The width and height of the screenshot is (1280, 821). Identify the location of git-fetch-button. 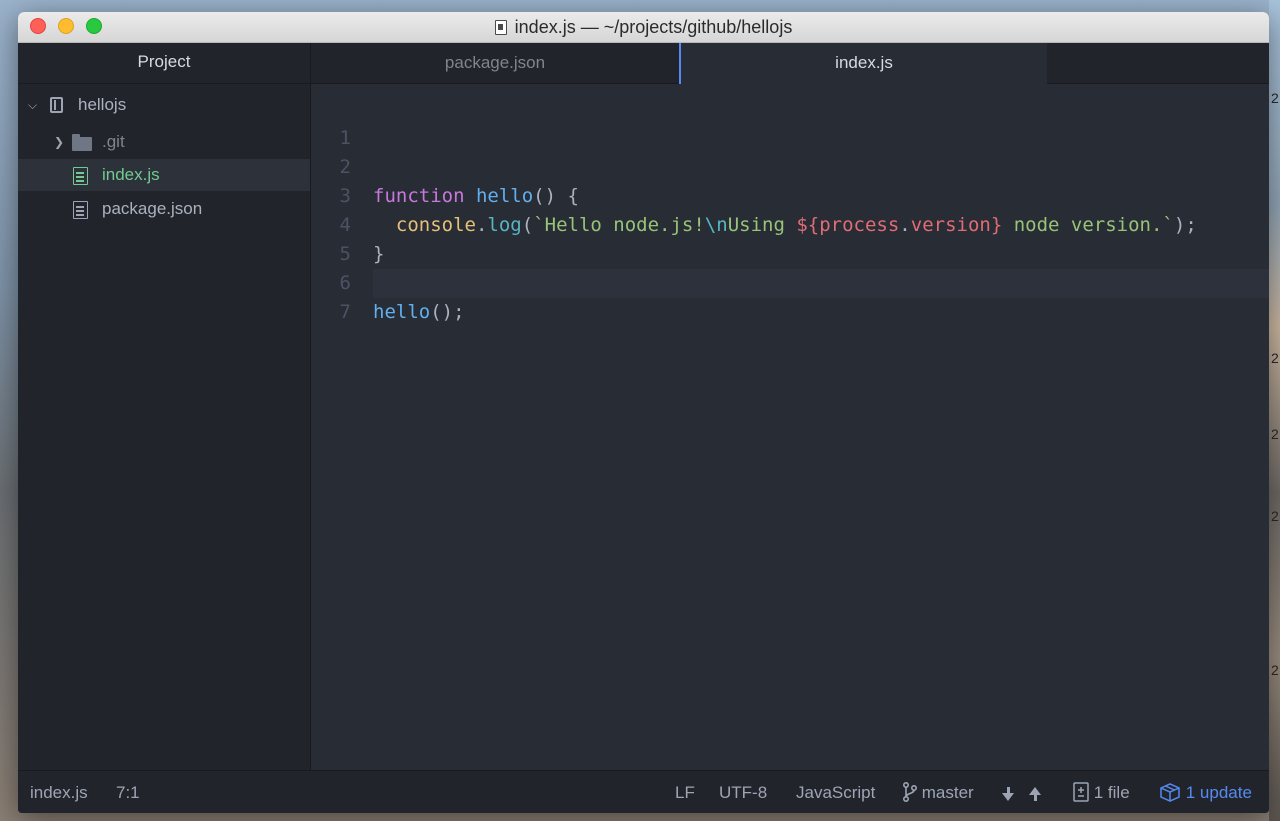
(1008, 792).